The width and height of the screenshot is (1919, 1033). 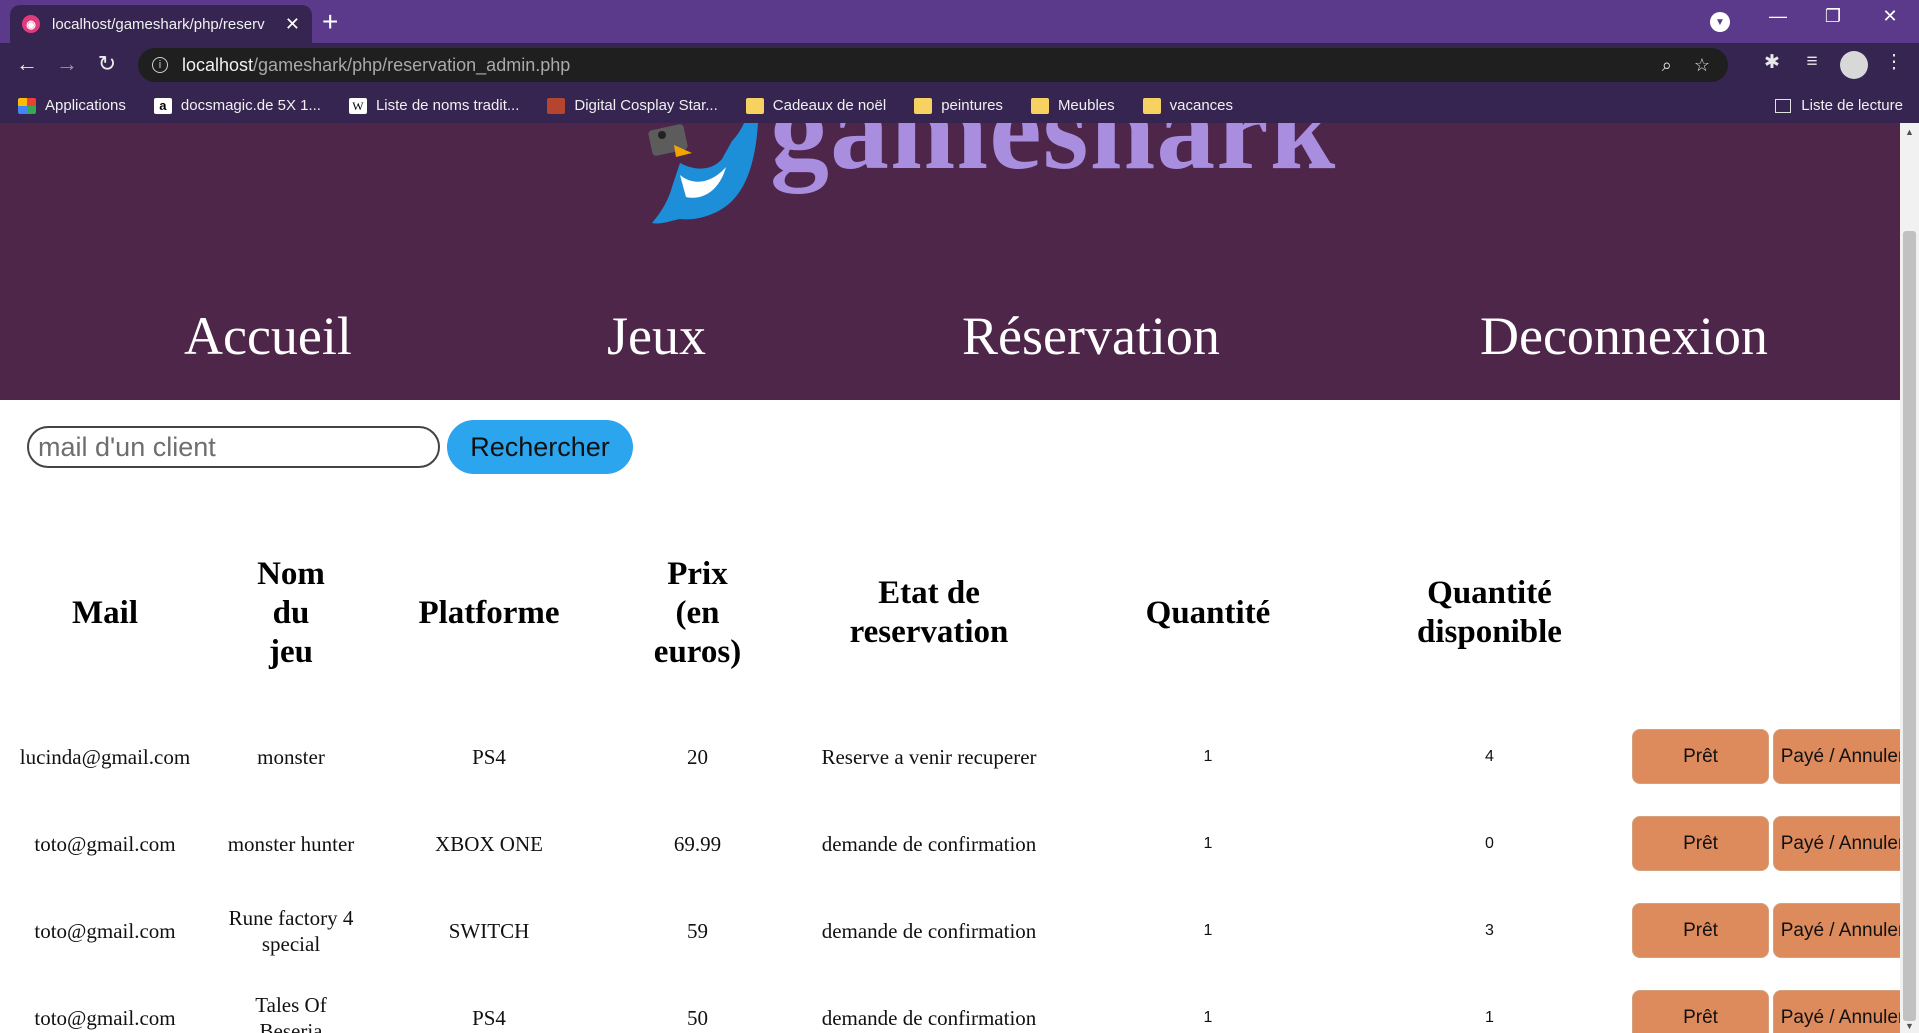 I want to click on bookmark-folder-vacances: vacances, so click(x=1188, y=105).